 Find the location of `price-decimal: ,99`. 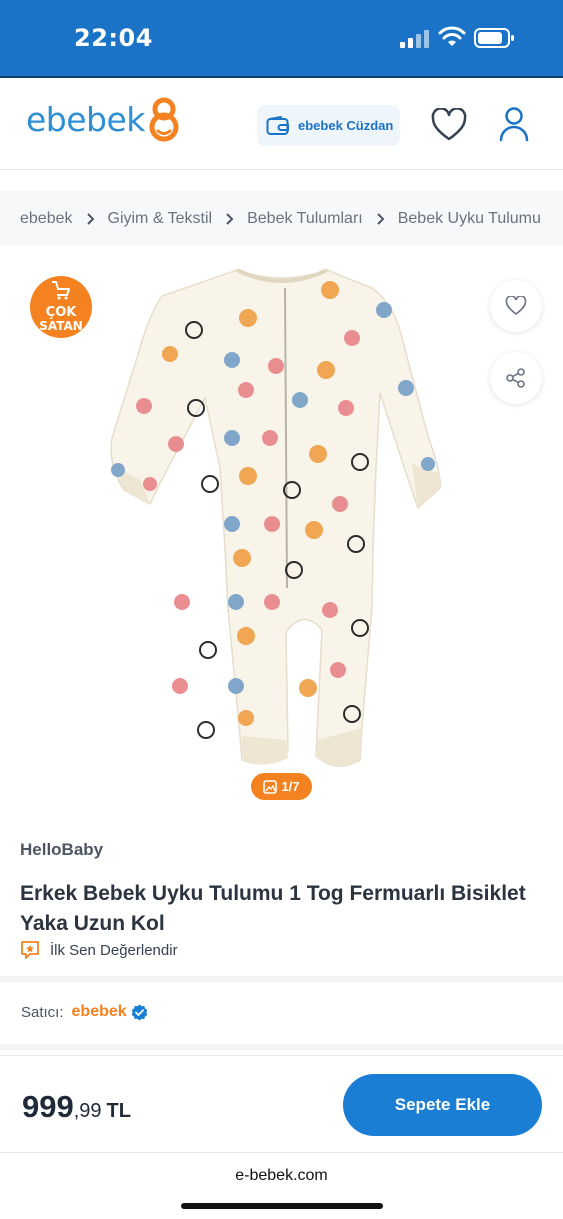

price-decimal: ,99 is located at coordinates (87, 1111).